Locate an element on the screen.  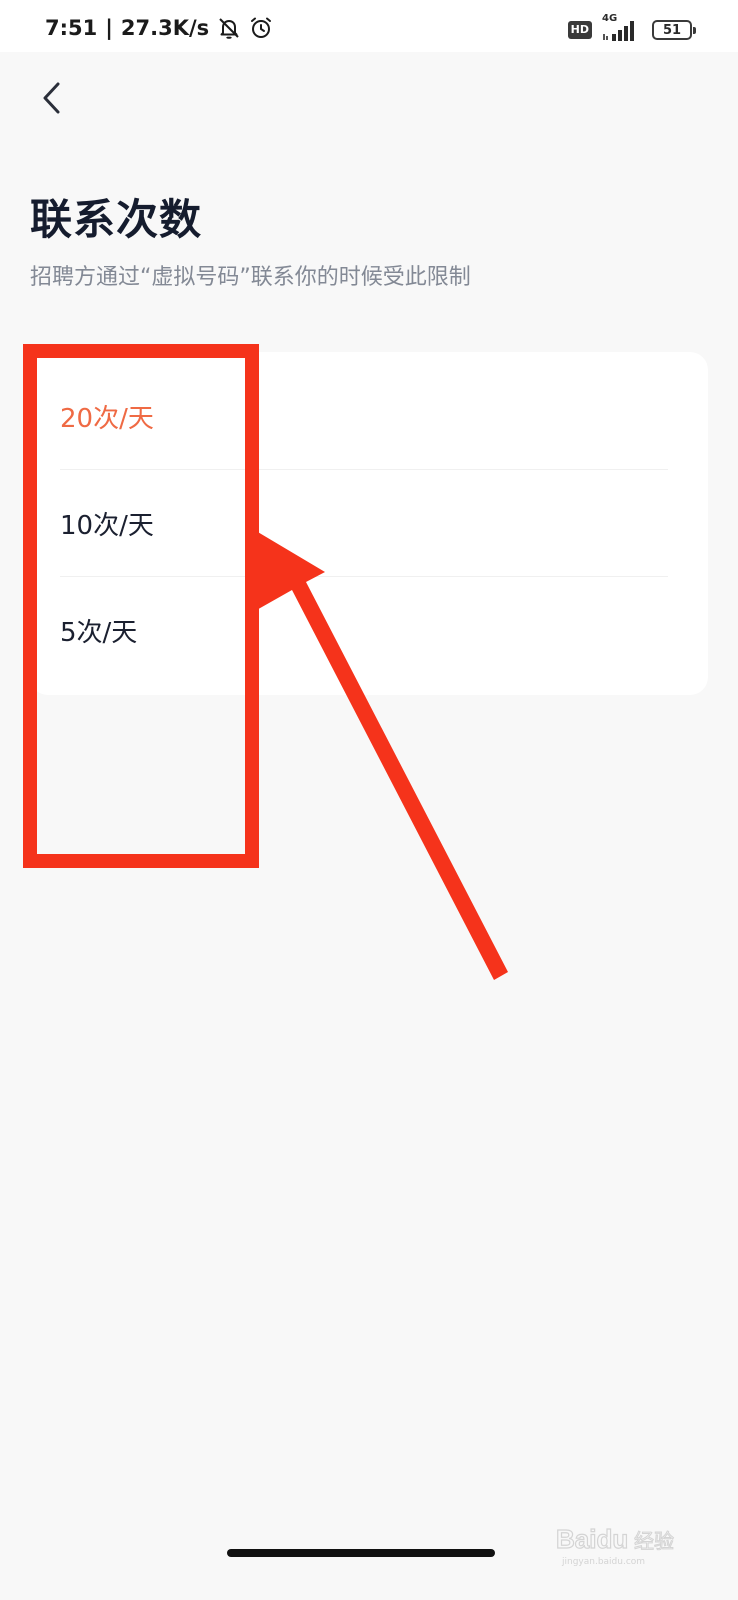
option-label: 20次/天 is located at coordinates (107, 418).